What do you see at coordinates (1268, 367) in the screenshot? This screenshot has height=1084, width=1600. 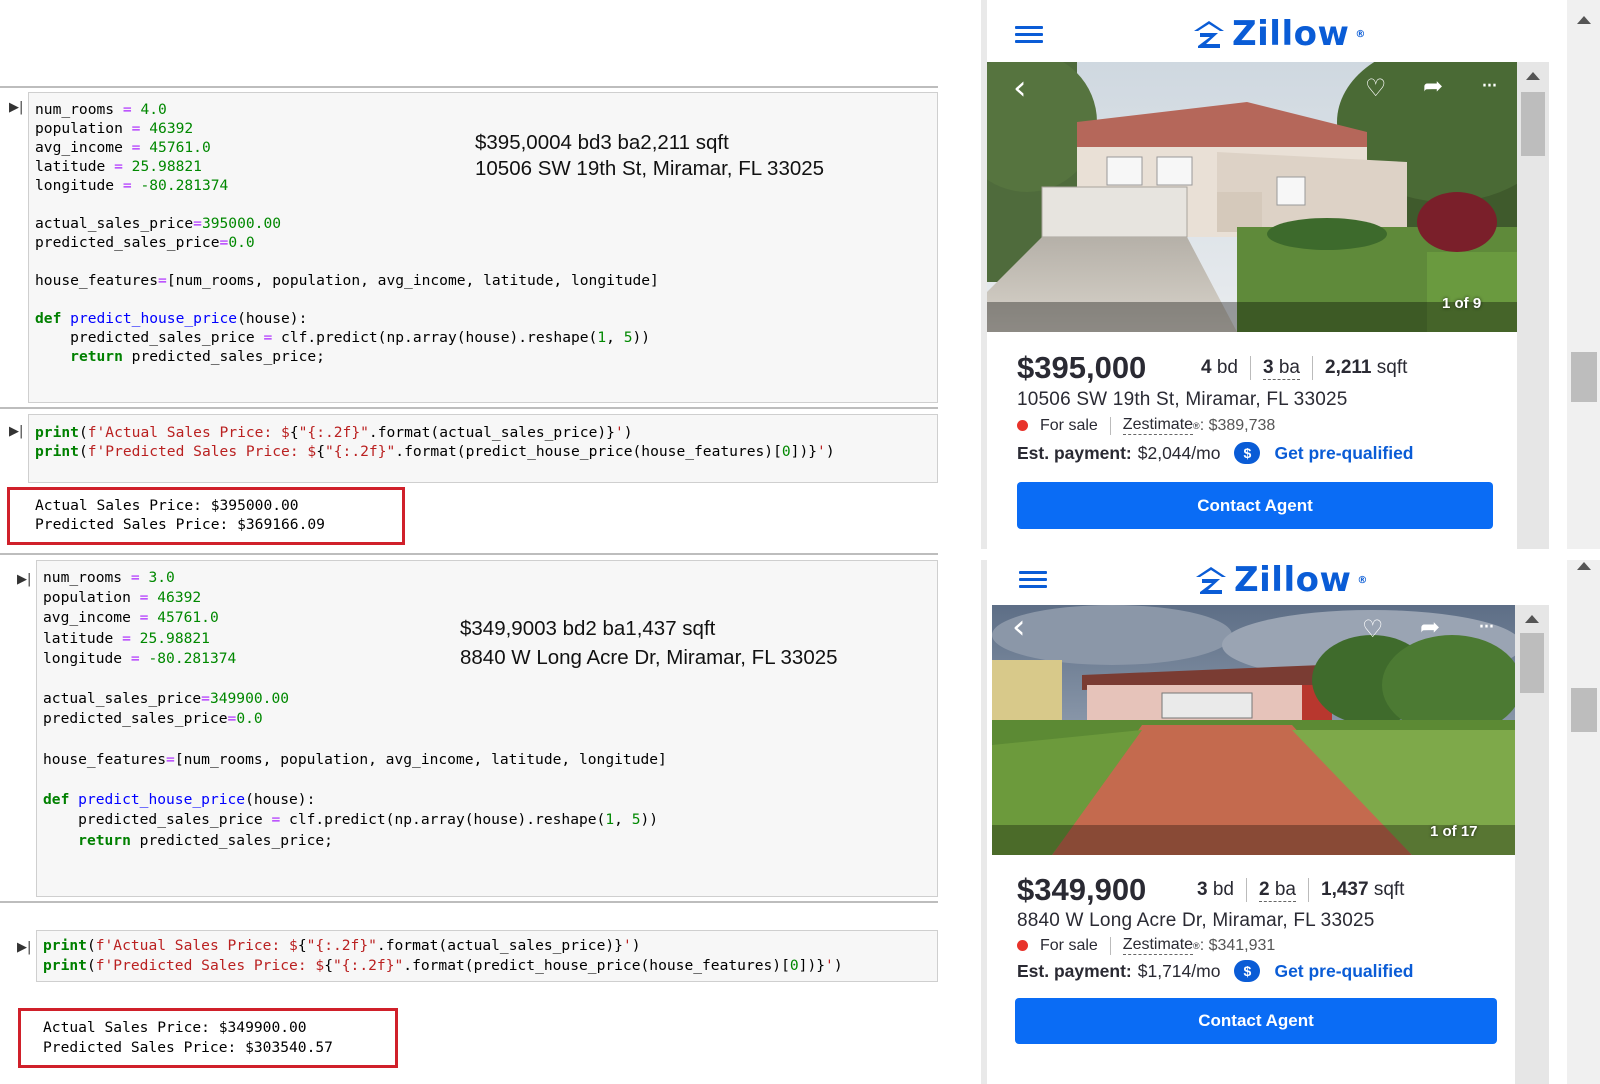 I see `baths-value: 3` at bounding box center [1268, 367].